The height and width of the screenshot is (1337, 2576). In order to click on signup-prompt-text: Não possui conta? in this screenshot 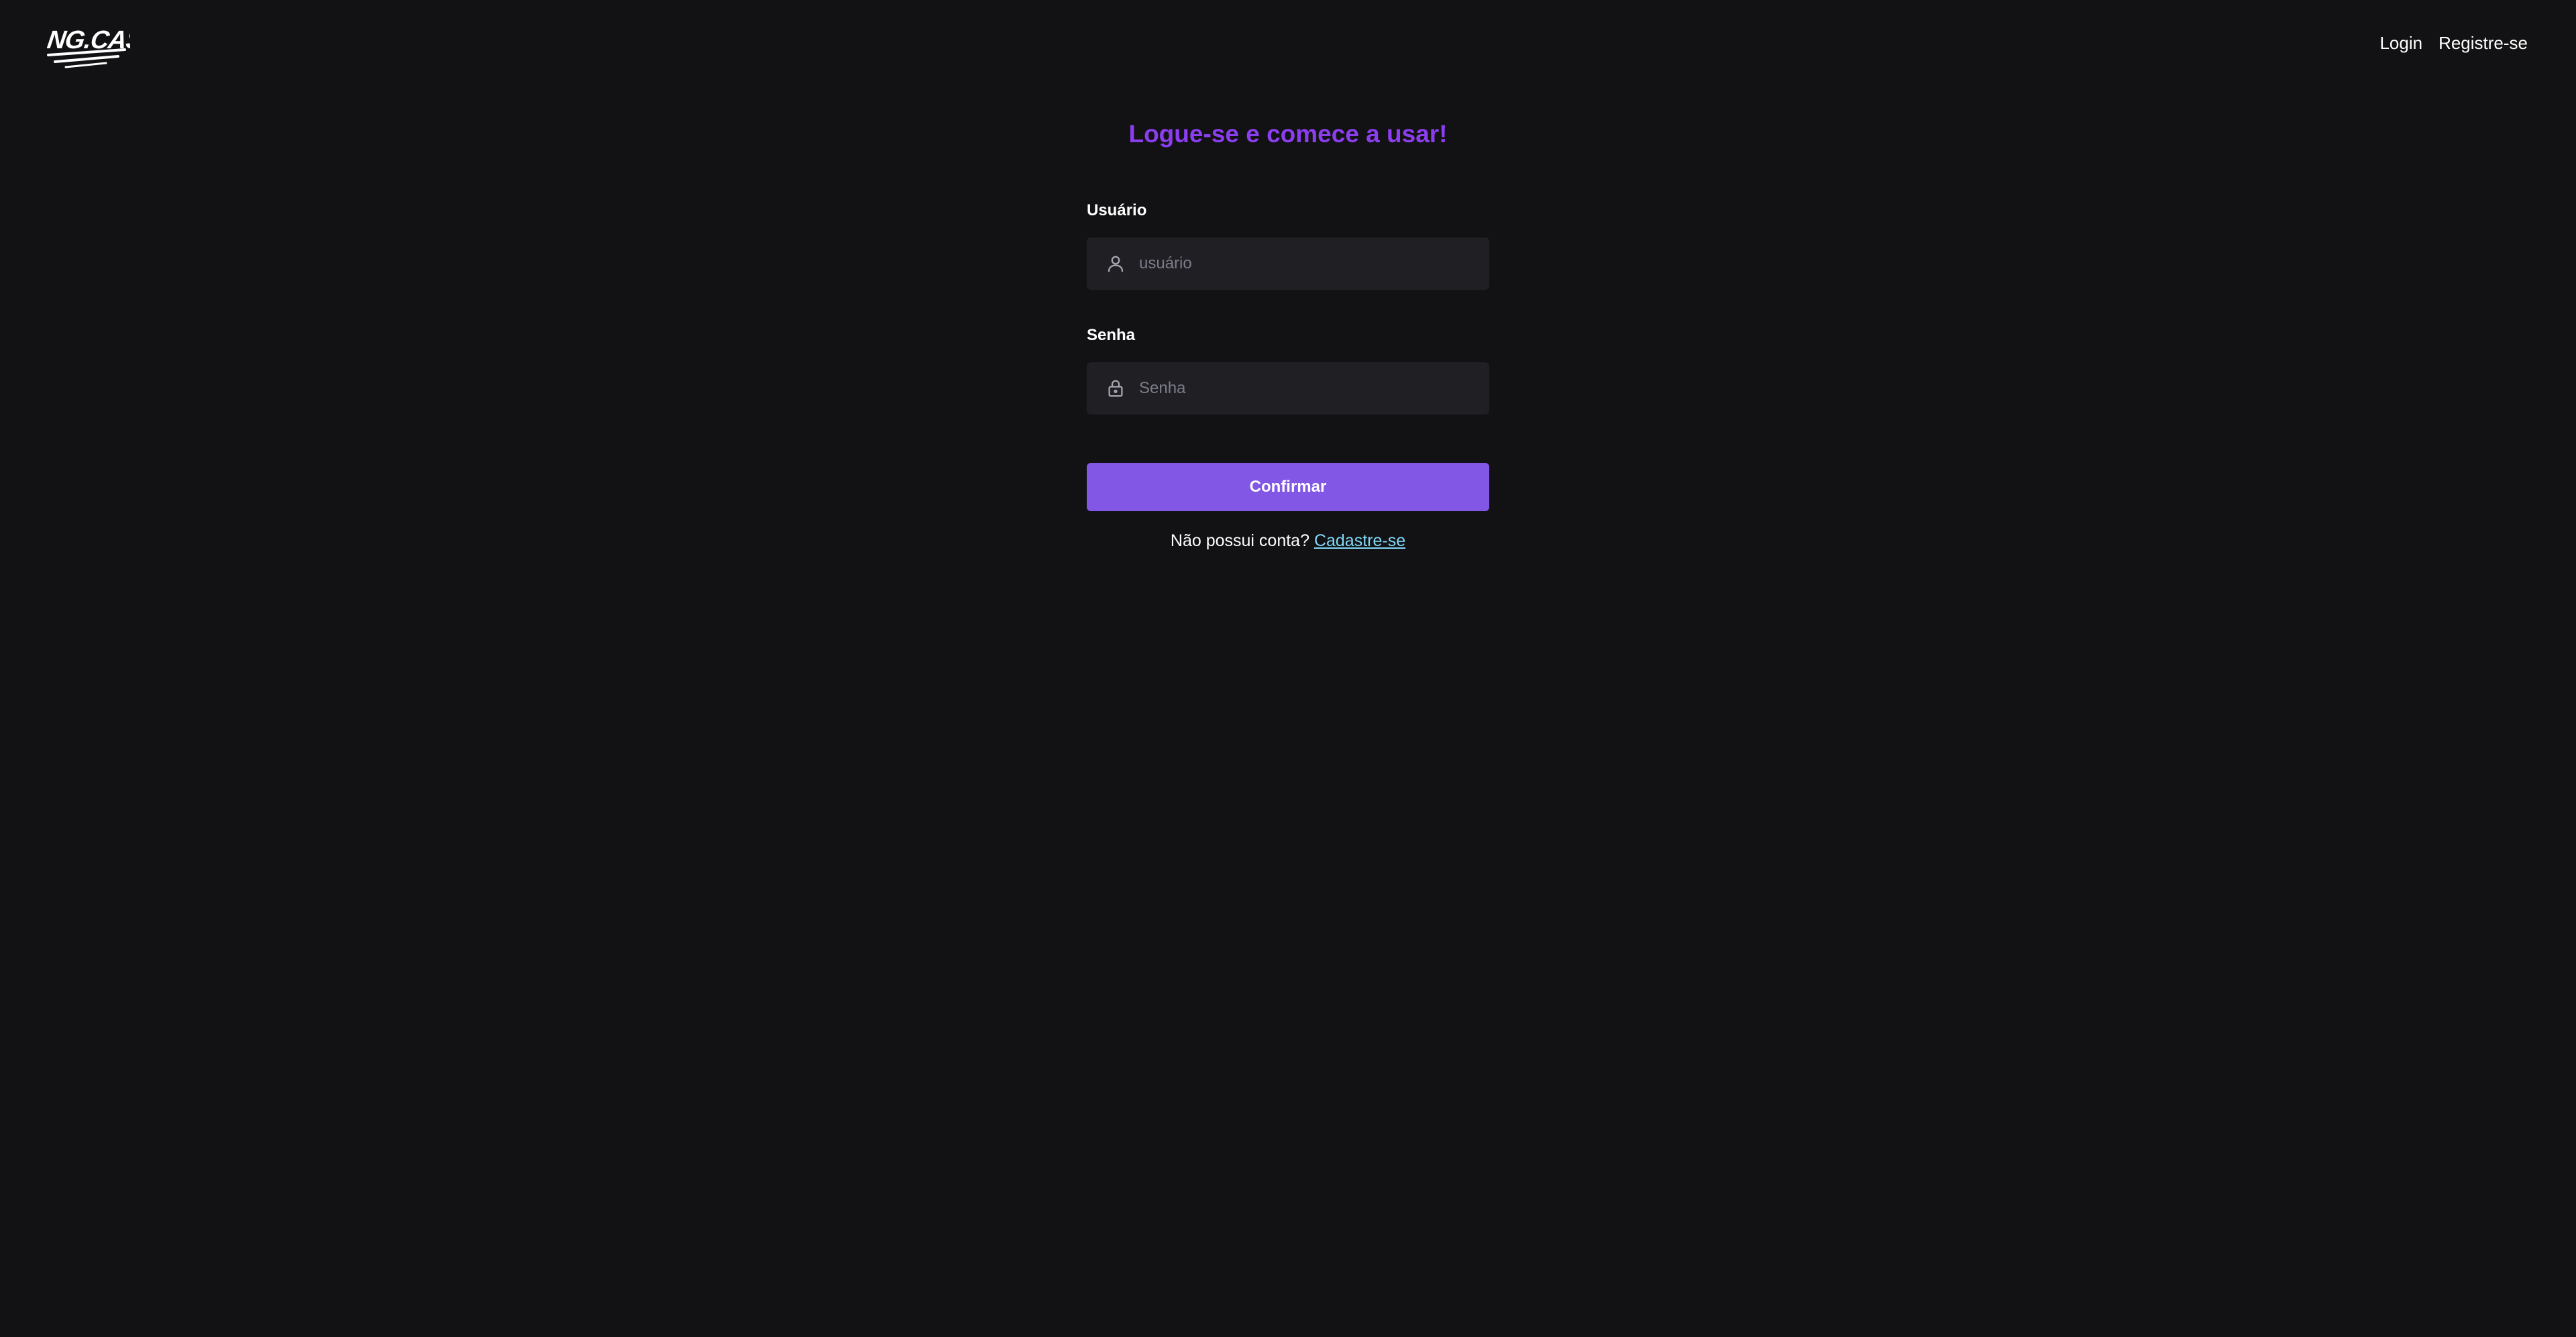, I will do `click(1239, 540)`.